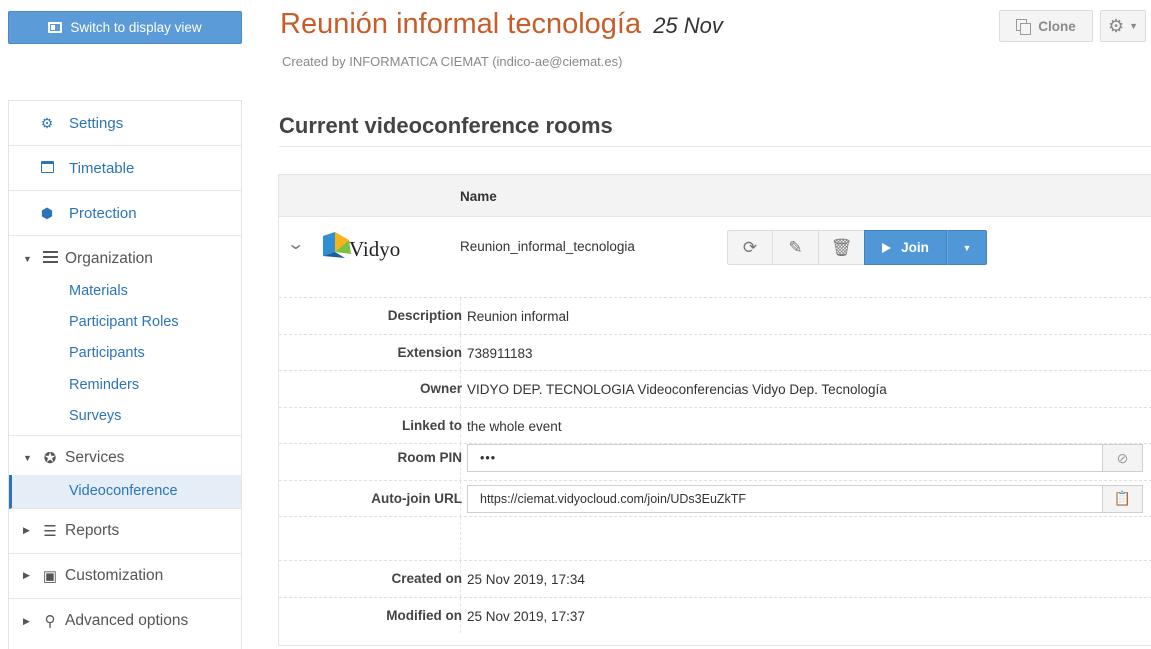 This screenshot has height=649, width=1151. I want to click on detail-label: Modified on, so click(424, 615).